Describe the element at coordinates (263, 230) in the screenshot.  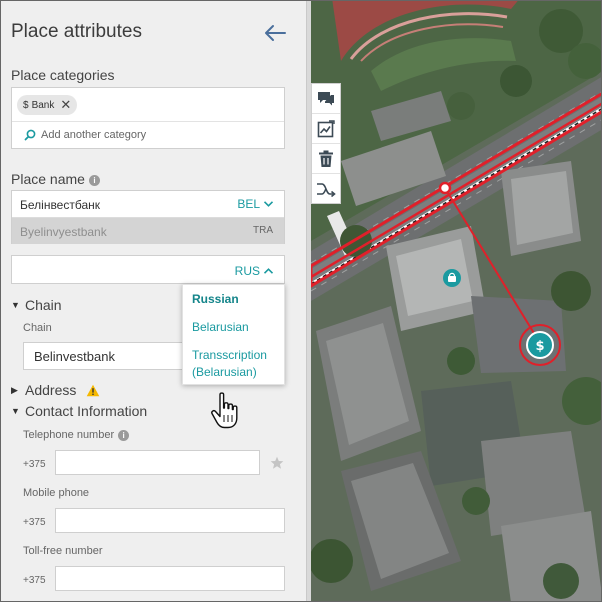
I see `transliteration-tag: TRA` at that location.